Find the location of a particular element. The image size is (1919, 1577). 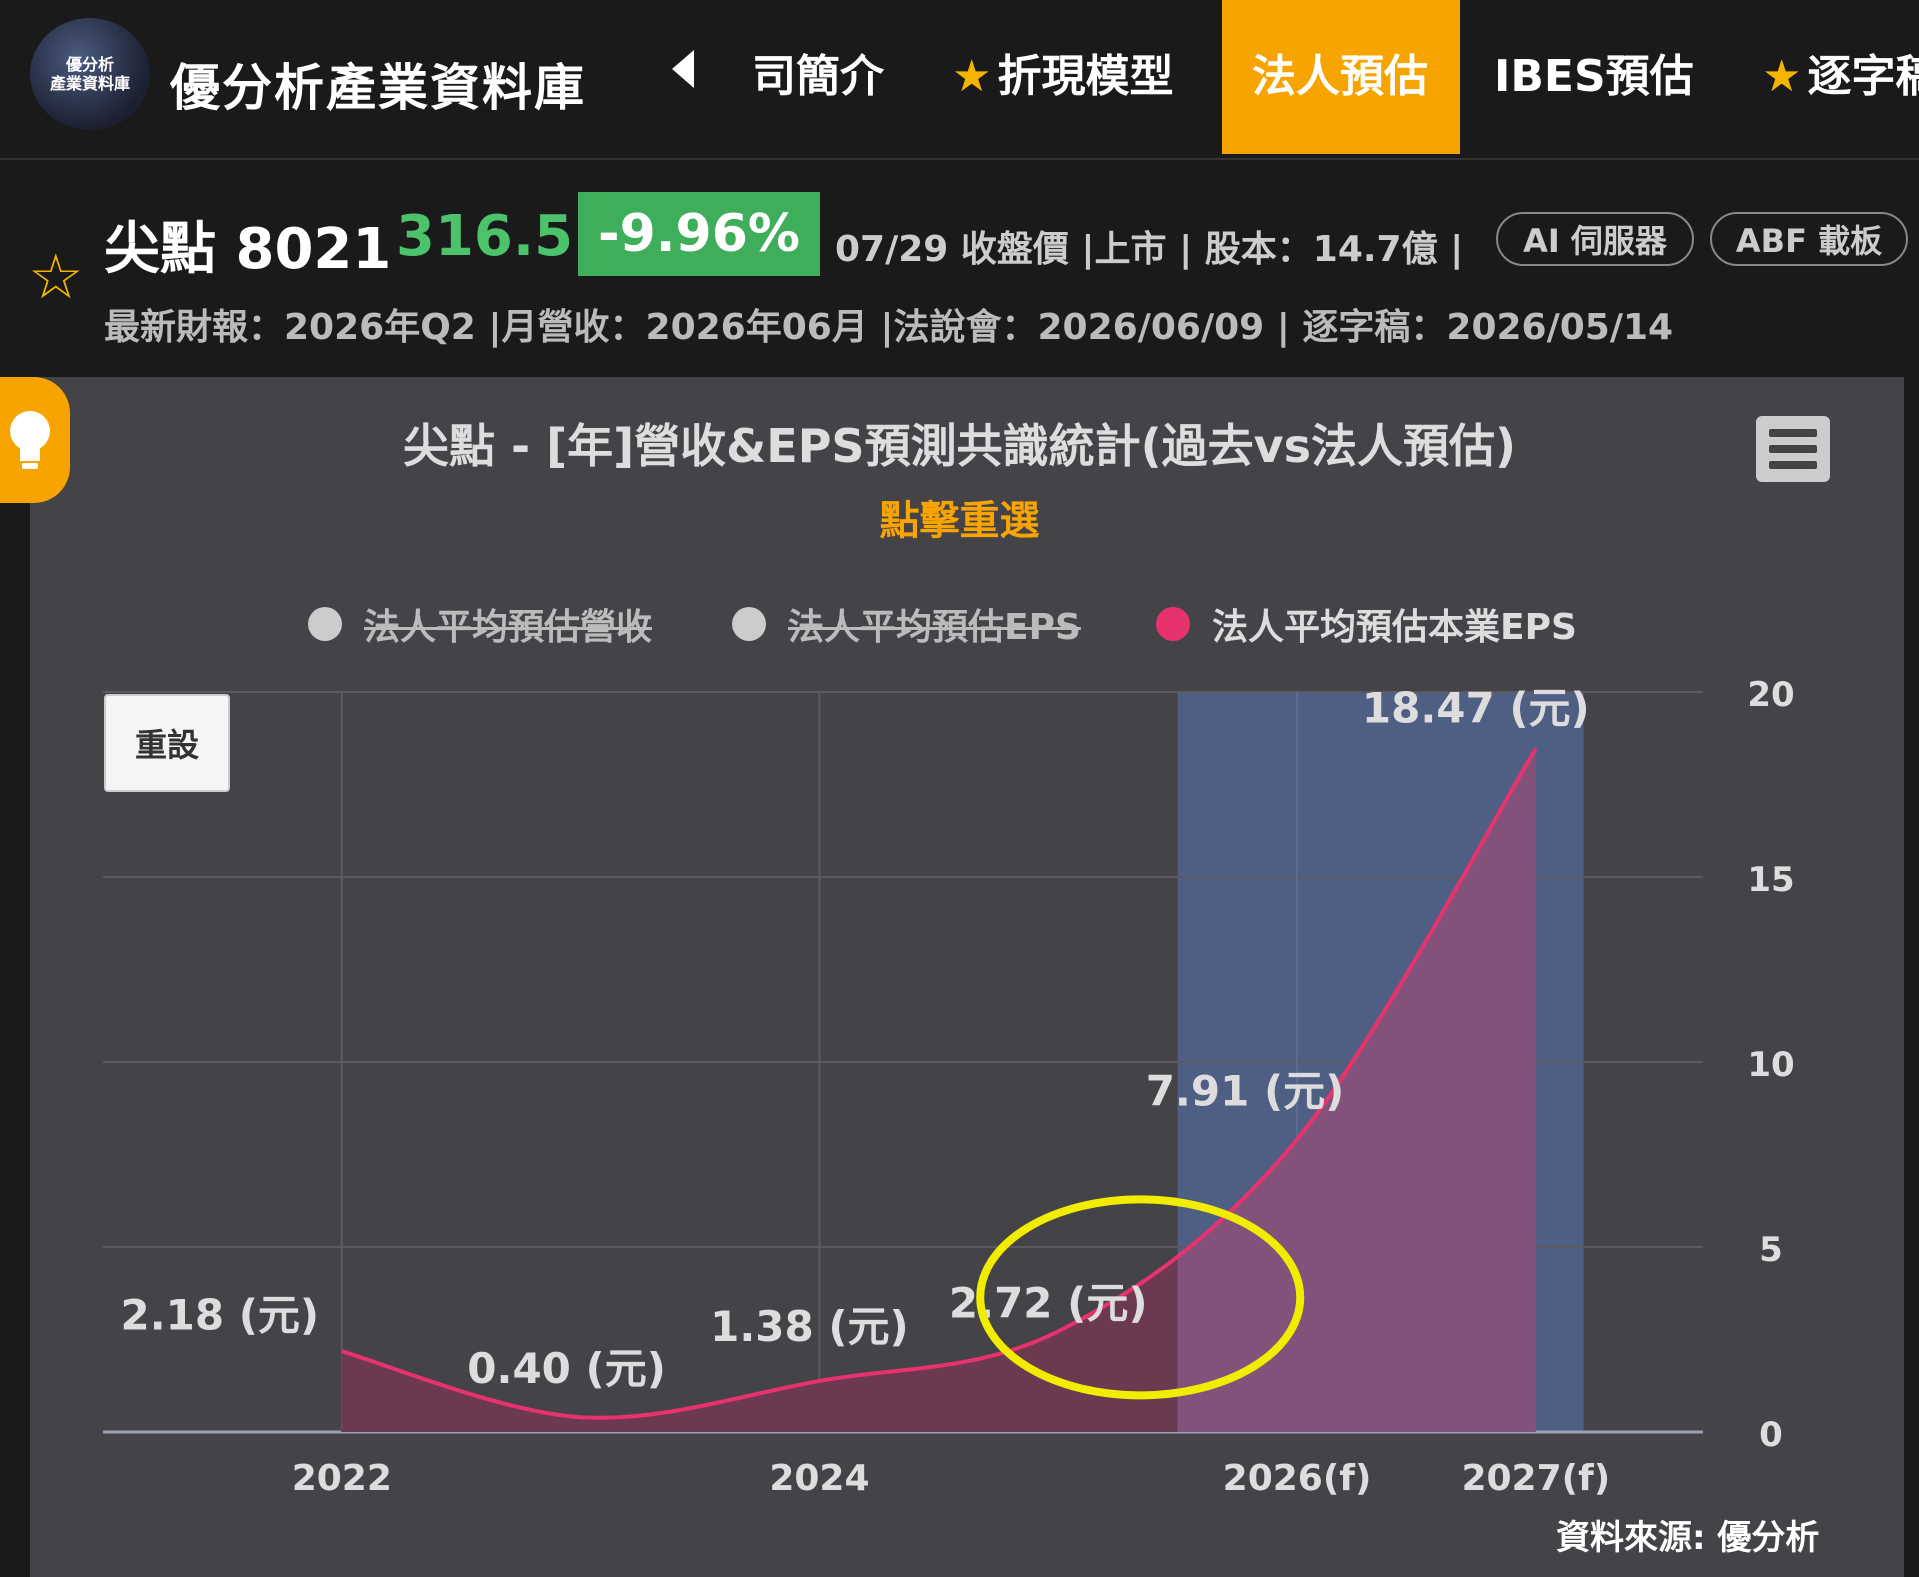

x-tick-label: 2022 is located at coordinates (342, 1478).